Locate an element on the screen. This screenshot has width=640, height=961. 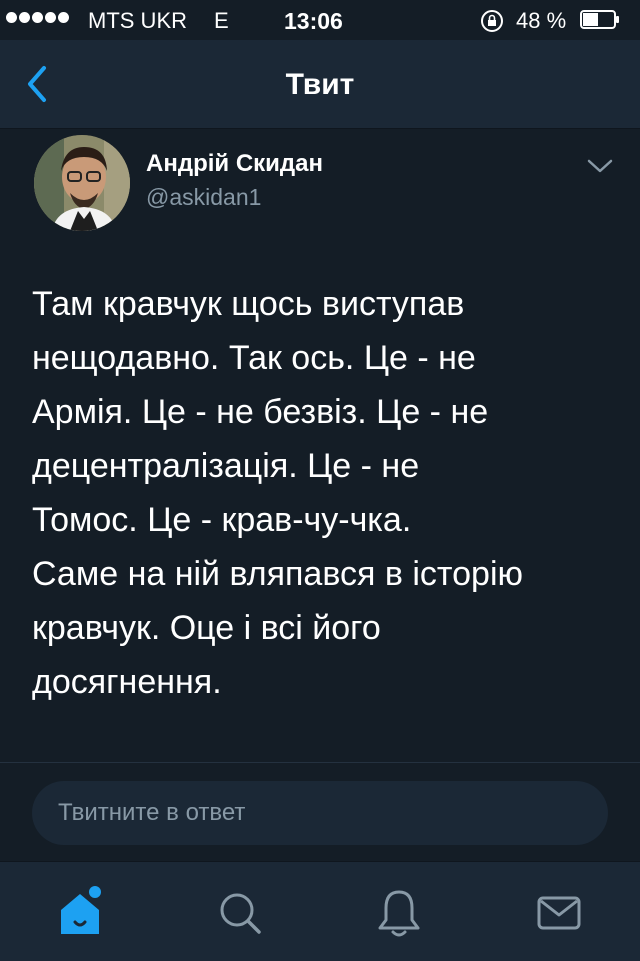
navigation-bar: Твит is located at coordinates (320, 84).